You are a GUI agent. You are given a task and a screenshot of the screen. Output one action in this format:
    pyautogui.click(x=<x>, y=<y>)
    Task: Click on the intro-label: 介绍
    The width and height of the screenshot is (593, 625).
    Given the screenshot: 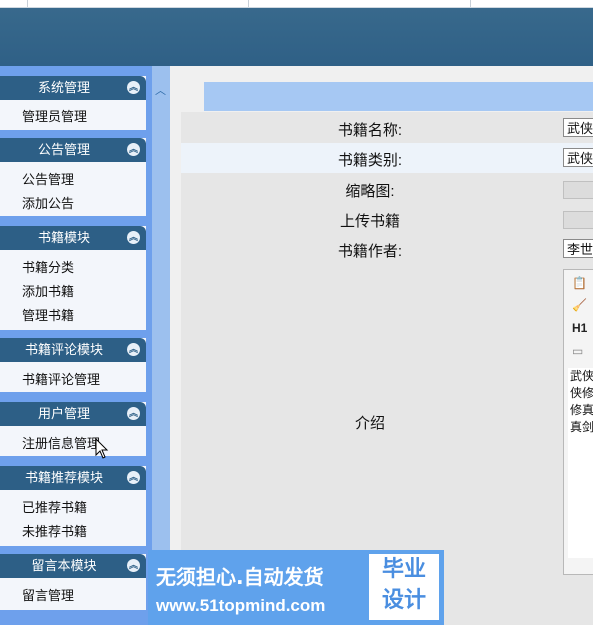 What is the action you would take?
    pyautogui.click(x=369, y=423)
    